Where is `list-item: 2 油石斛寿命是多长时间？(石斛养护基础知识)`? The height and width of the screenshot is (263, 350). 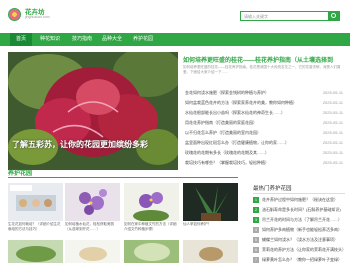 list-item: 2 油石斛寿命是多长时间？(石斛养护基础知识) is located at coordinates (300, 210).